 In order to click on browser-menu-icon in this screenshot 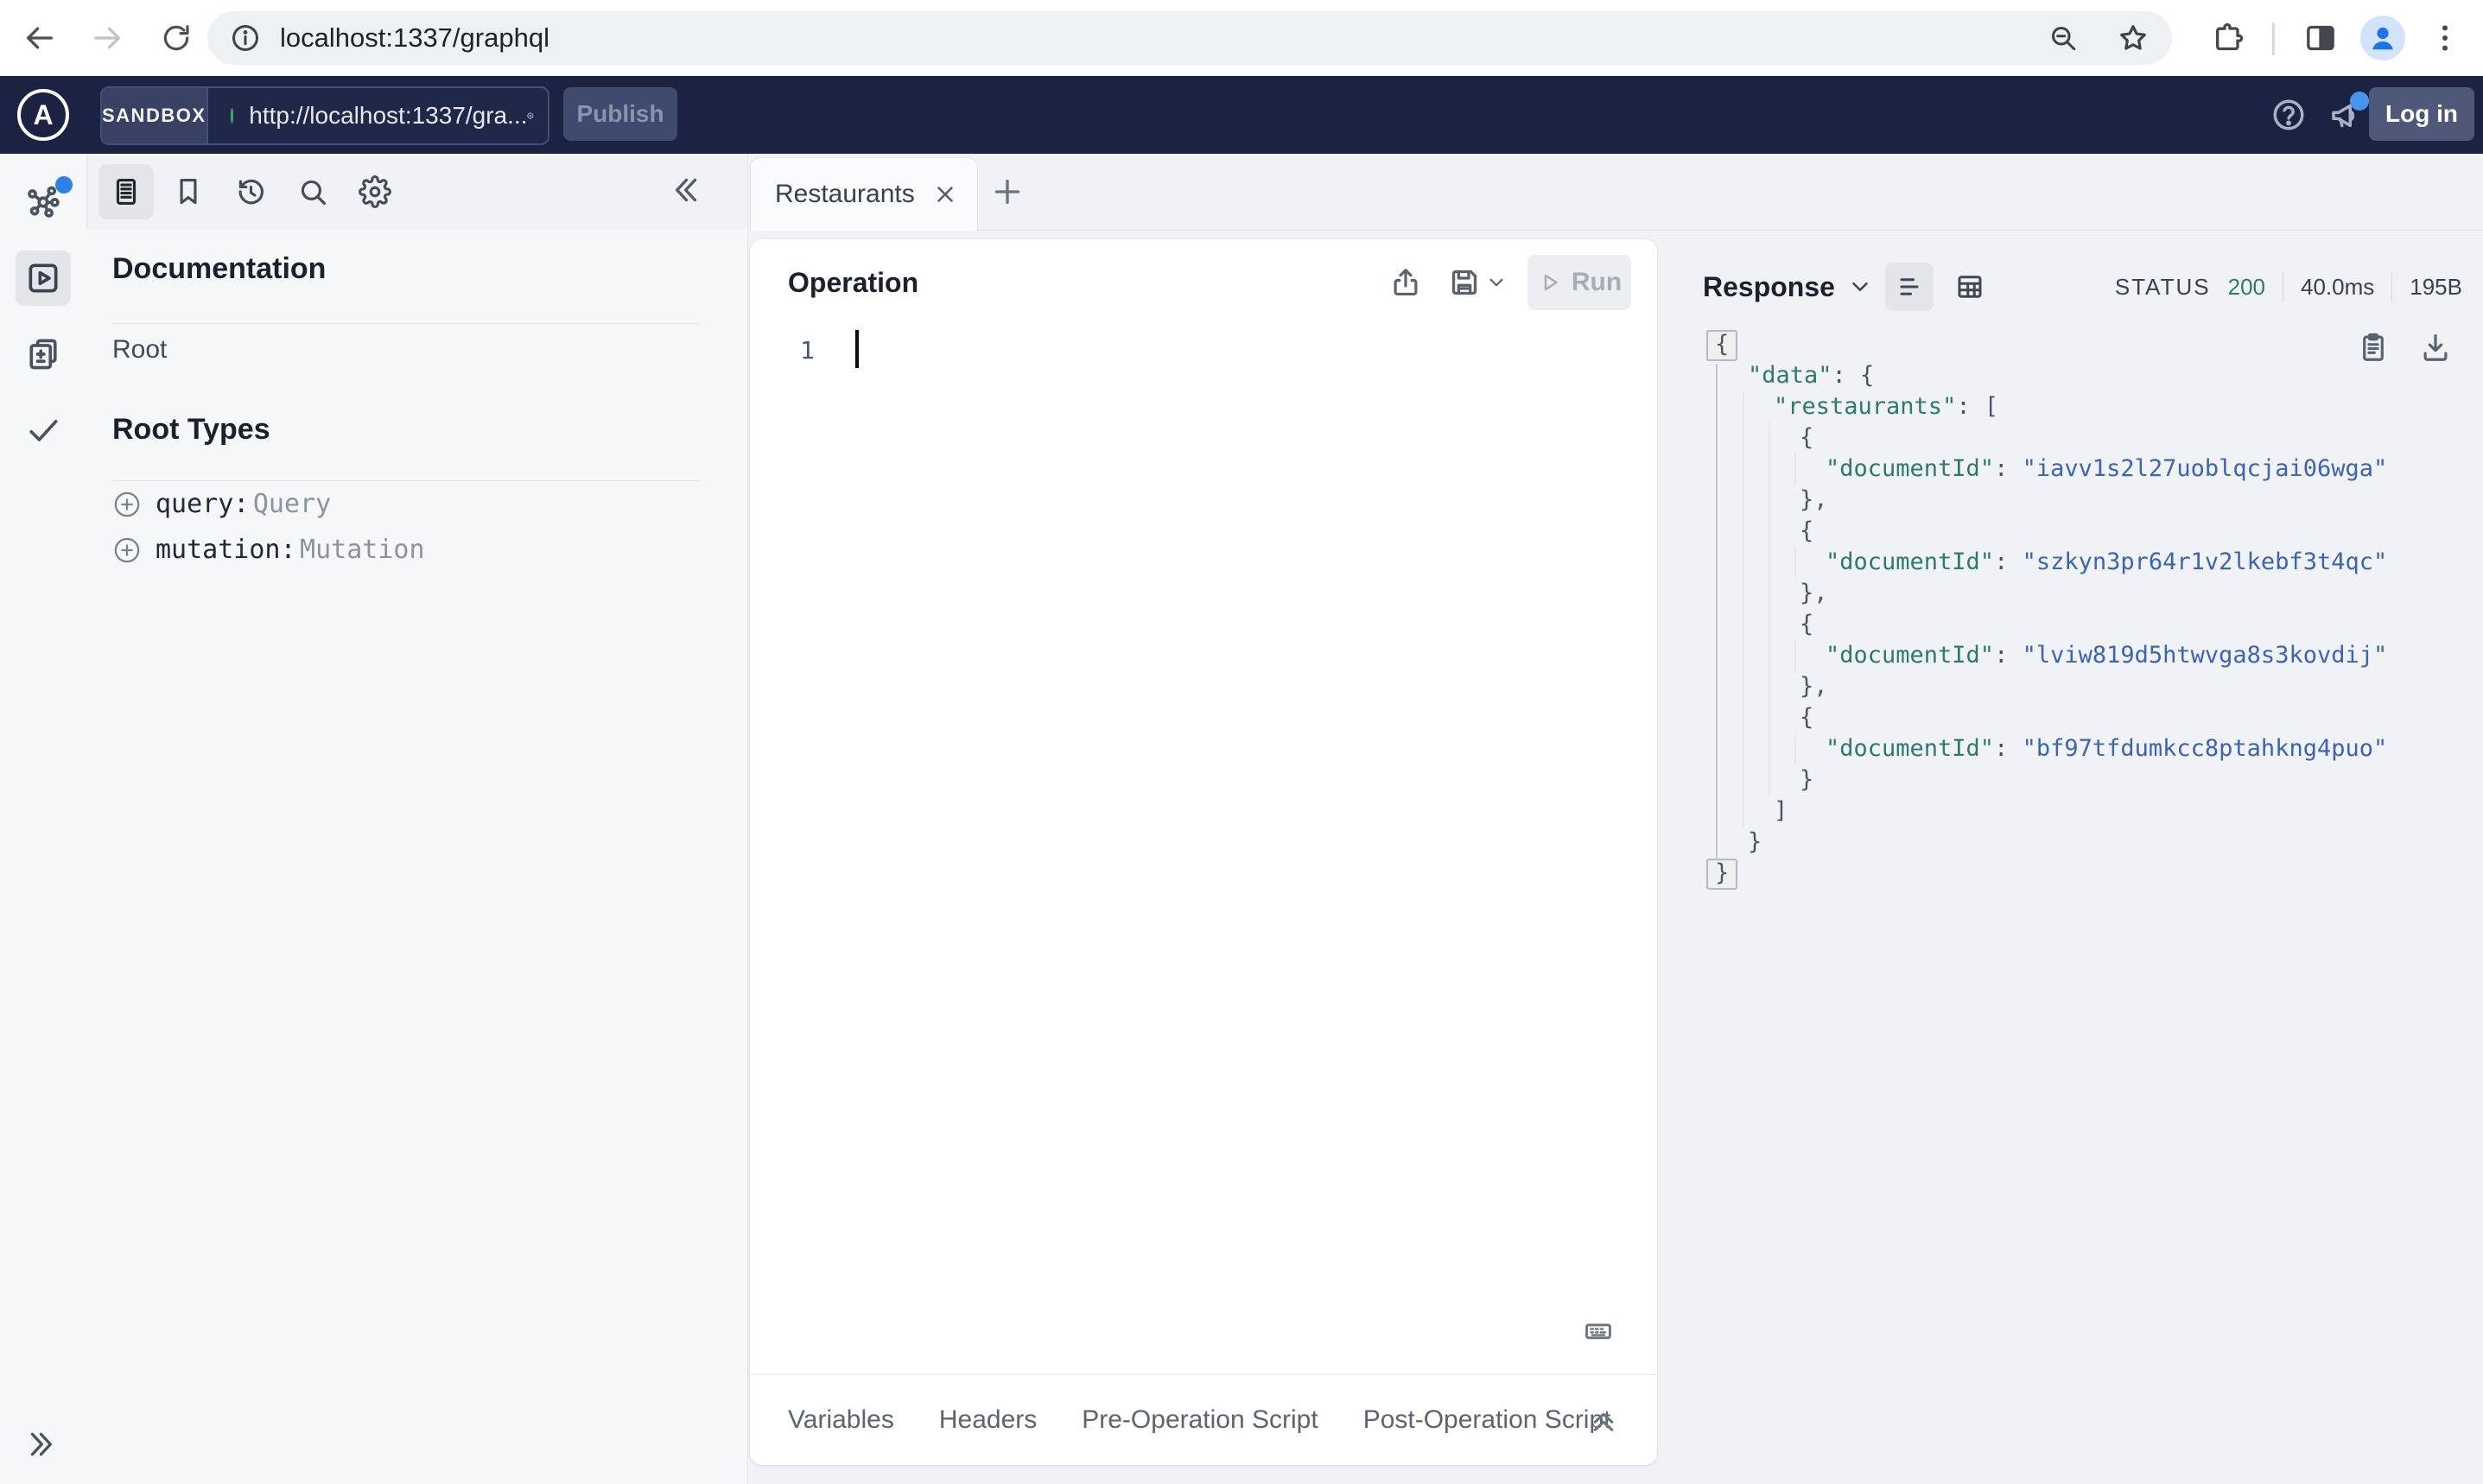, I will do `click(2445, 38)`.